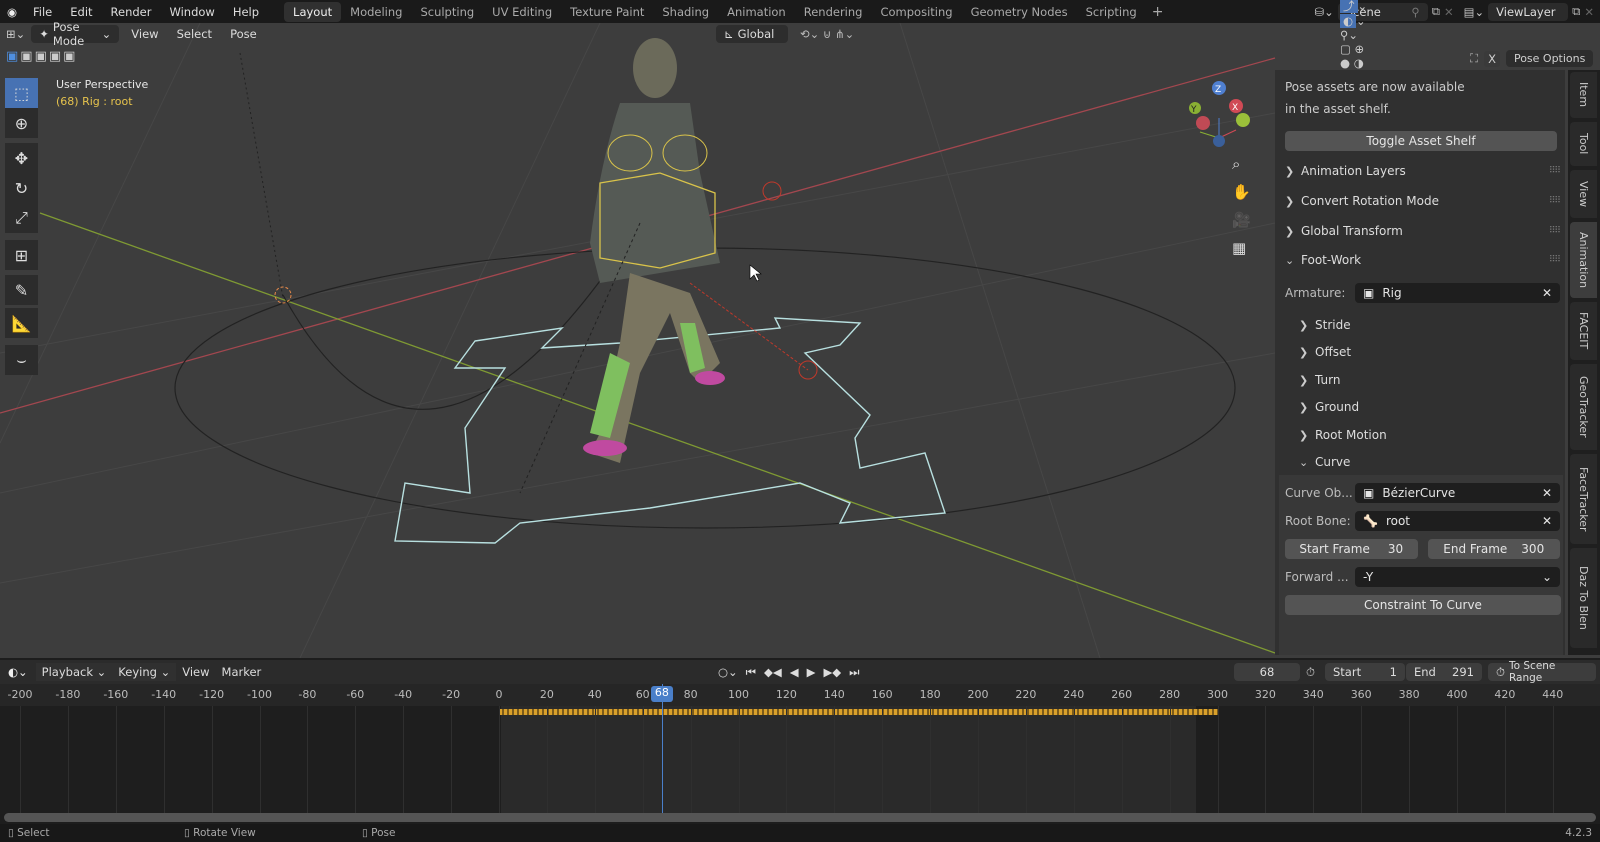  I want to click on auto-key-icon: ○⌄, so click(728, 672).